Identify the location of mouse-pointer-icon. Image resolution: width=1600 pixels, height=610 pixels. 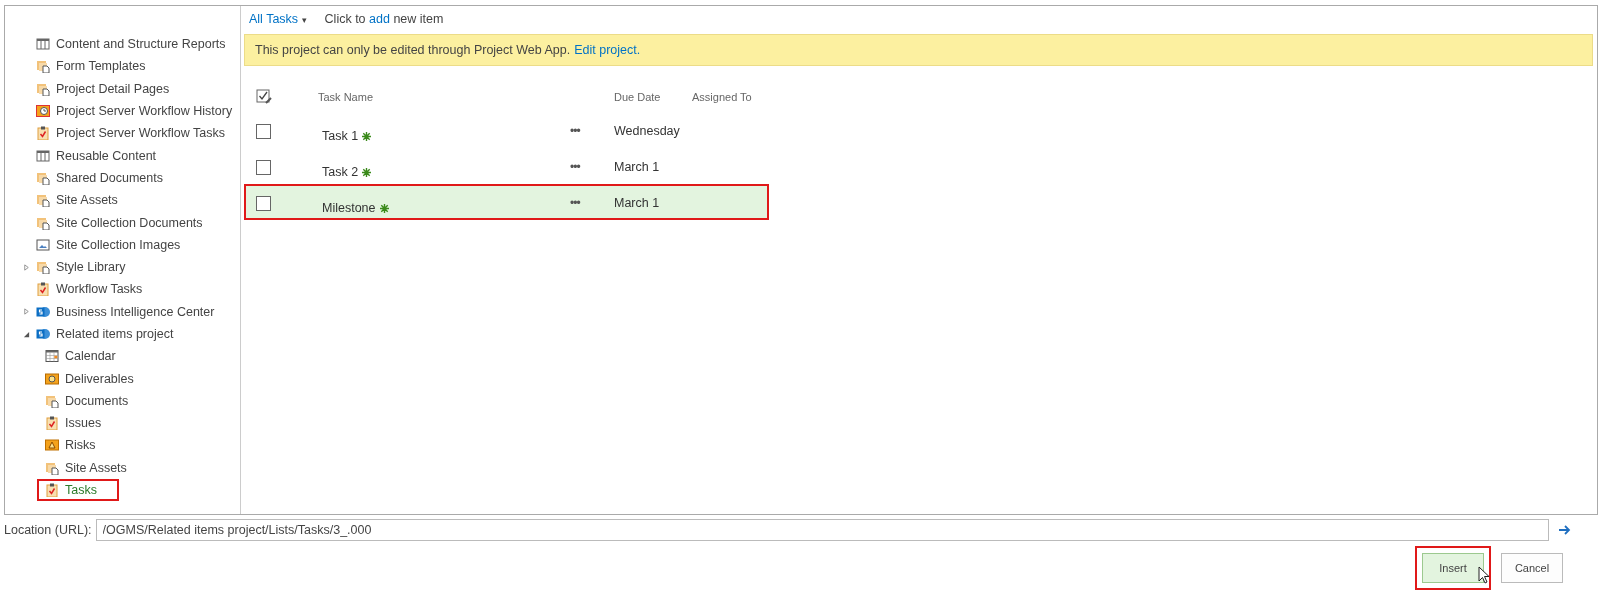
(1484, 575).